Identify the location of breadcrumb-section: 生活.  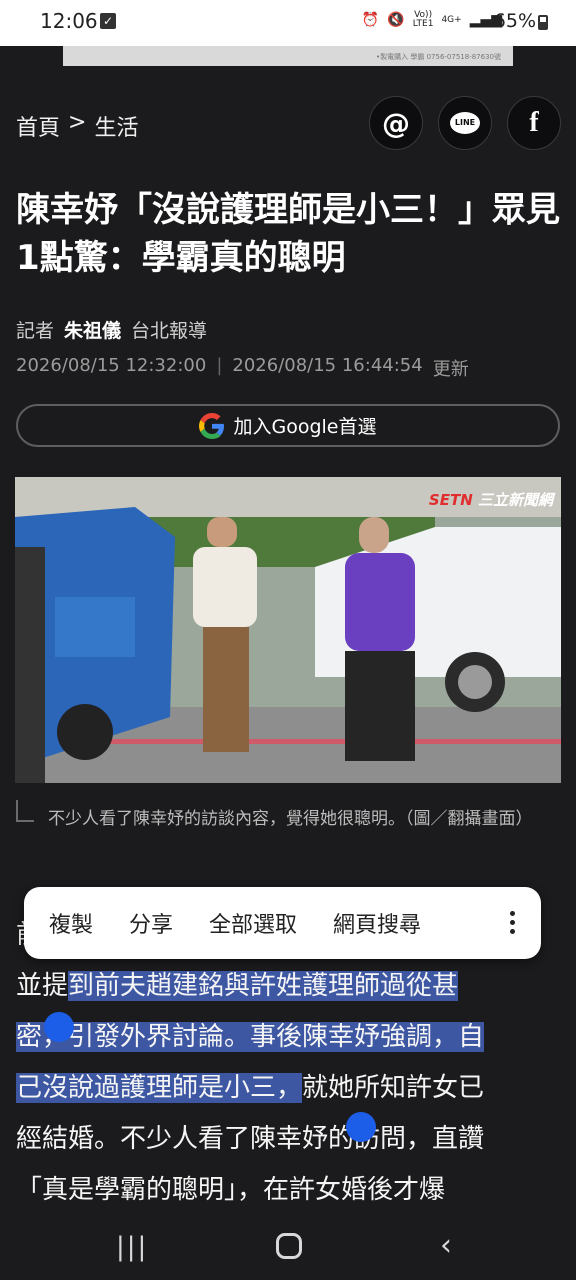
(116, 126).